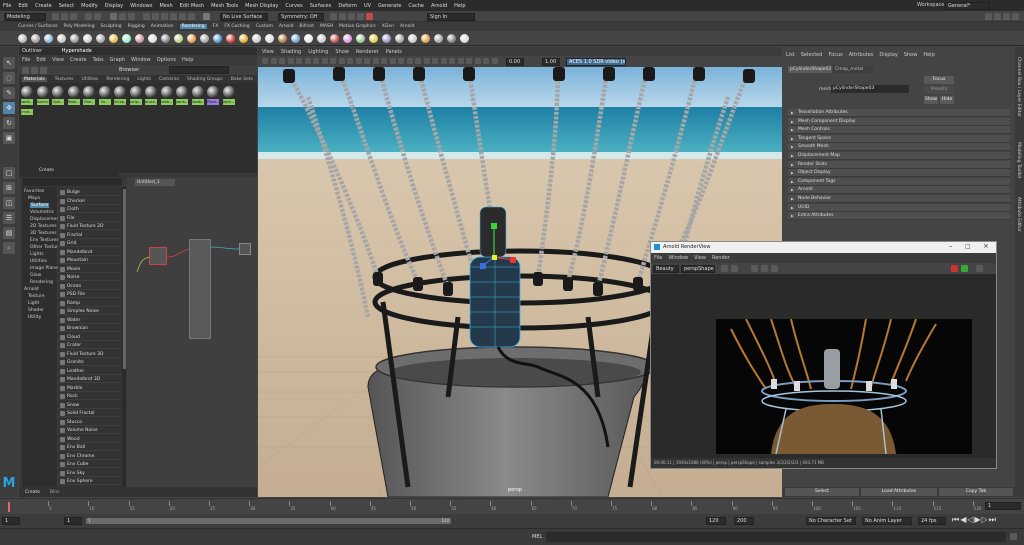 The image size is (1024, 545). I want to click on shape-tab: pCylinderShape02, so click(810, 69).